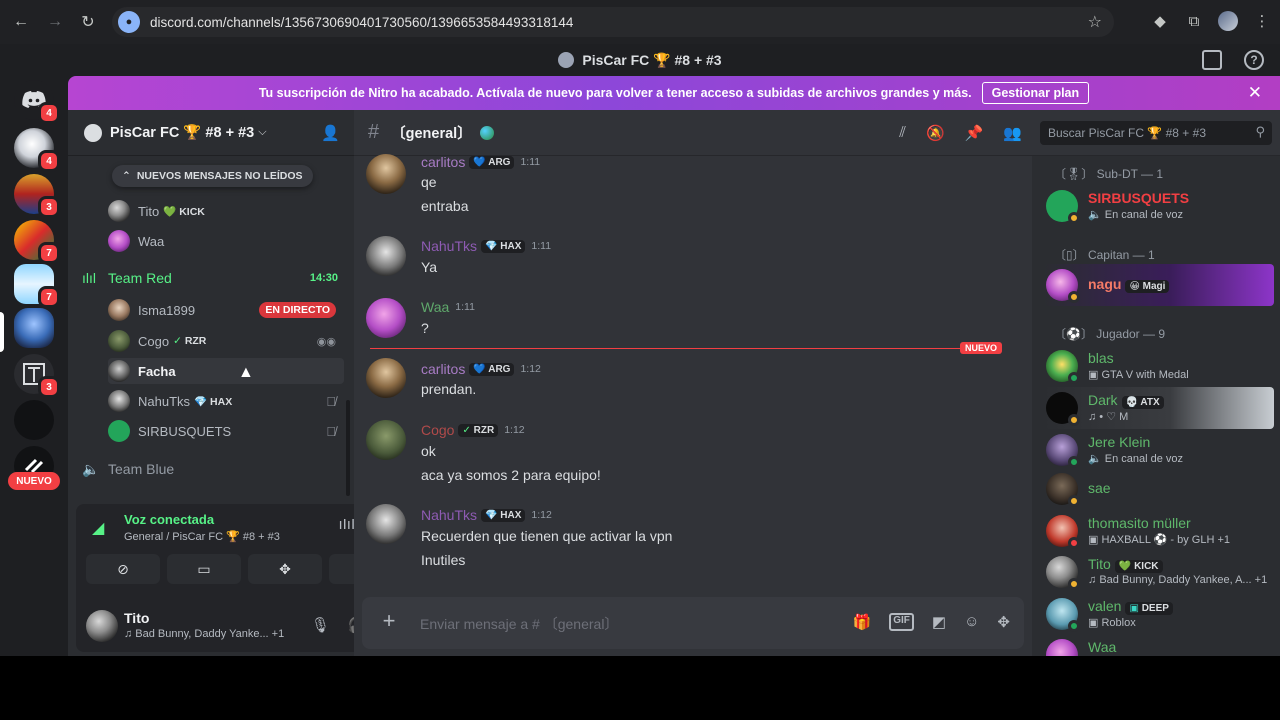  I want to click on inbox-icon, so click(1212, 60).